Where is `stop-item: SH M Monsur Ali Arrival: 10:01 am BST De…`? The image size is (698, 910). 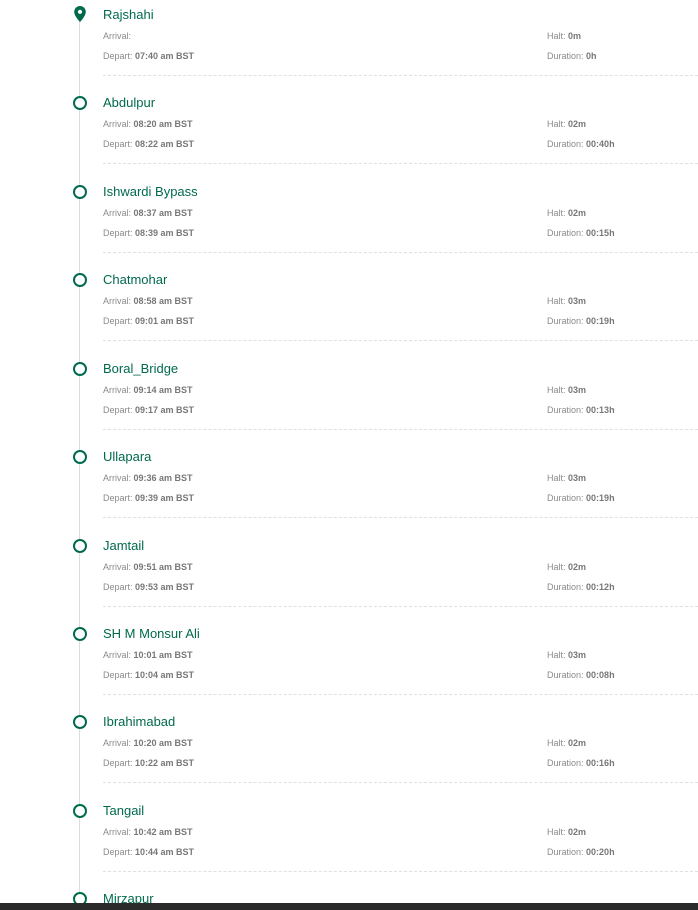 stop-item: SH M Monsur Ali Arrival: 10:01 am BST De… is located at coordinates (349, 666).